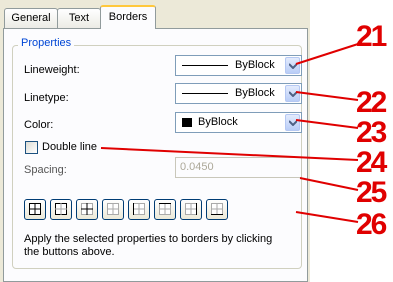 The height and width of the screenshot is (282, 393). What do you see at coordinates (371, 162) in the screenshot?
I see `callout-24: 24` at bounding box center [371, 162].